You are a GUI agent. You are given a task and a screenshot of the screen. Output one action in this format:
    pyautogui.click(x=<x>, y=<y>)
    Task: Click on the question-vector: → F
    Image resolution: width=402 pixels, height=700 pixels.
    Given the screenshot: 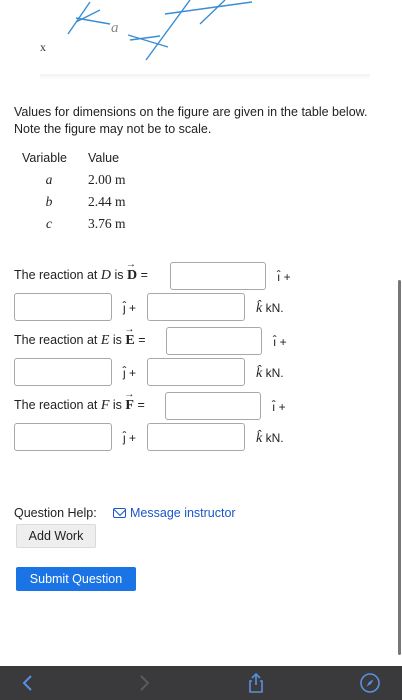 What is the action you would take?
    pyautogui.click(x=129, y=401)
    